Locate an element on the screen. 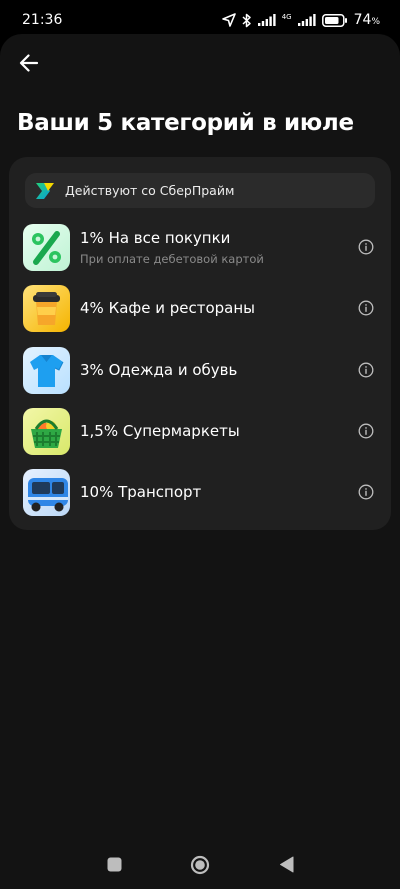  item-title: 3% Одежда и обувь is located at coordinates (159, 370).